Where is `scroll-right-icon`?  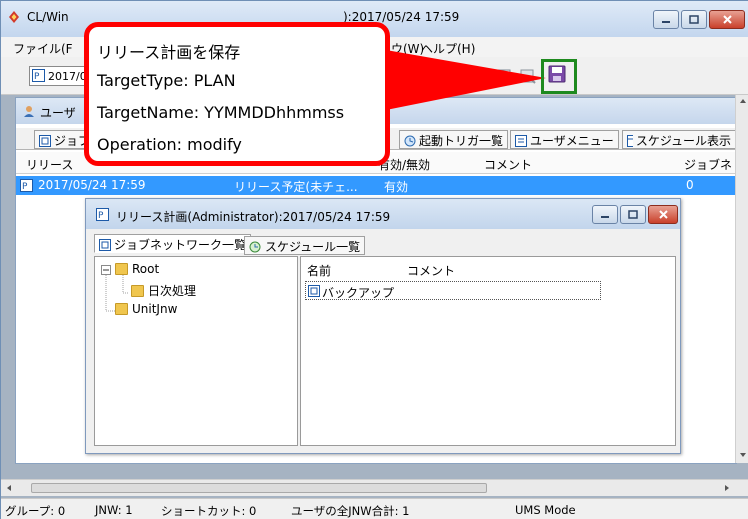
scroll-right-icon is located at coordinates (727, 488).